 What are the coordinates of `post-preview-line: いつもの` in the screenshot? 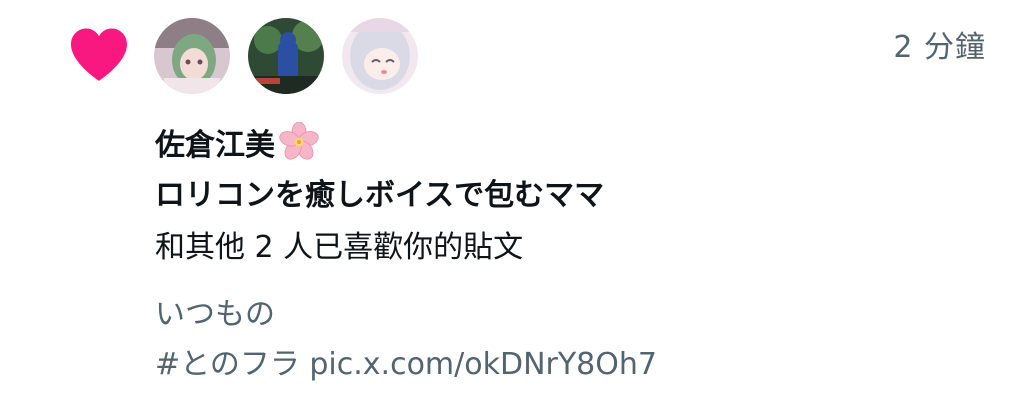 It's located at (215, 314).